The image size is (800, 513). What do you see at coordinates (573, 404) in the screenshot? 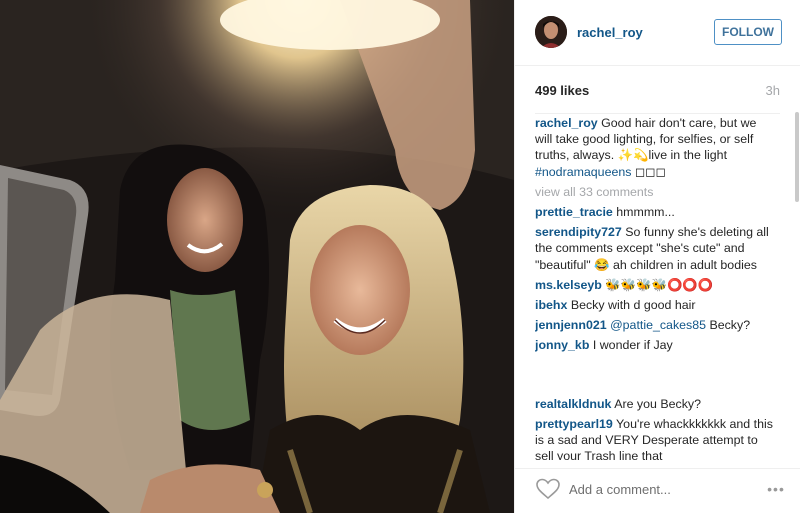
I see `comment-username: realtalkldnuk` at bounding box center [573, 404].